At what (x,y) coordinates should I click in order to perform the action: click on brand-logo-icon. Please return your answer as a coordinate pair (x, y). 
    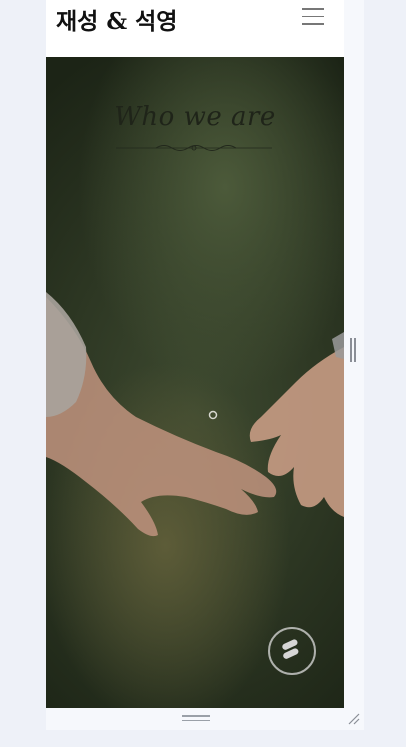
    Looking at the image, I should click on (292, 651).